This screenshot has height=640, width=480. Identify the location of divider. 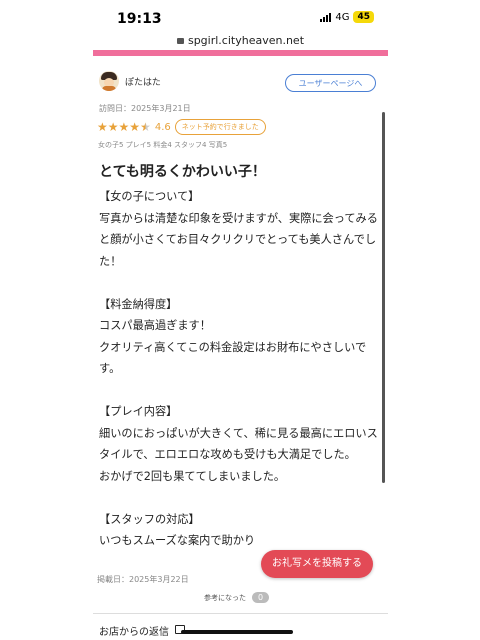
(240, 613).